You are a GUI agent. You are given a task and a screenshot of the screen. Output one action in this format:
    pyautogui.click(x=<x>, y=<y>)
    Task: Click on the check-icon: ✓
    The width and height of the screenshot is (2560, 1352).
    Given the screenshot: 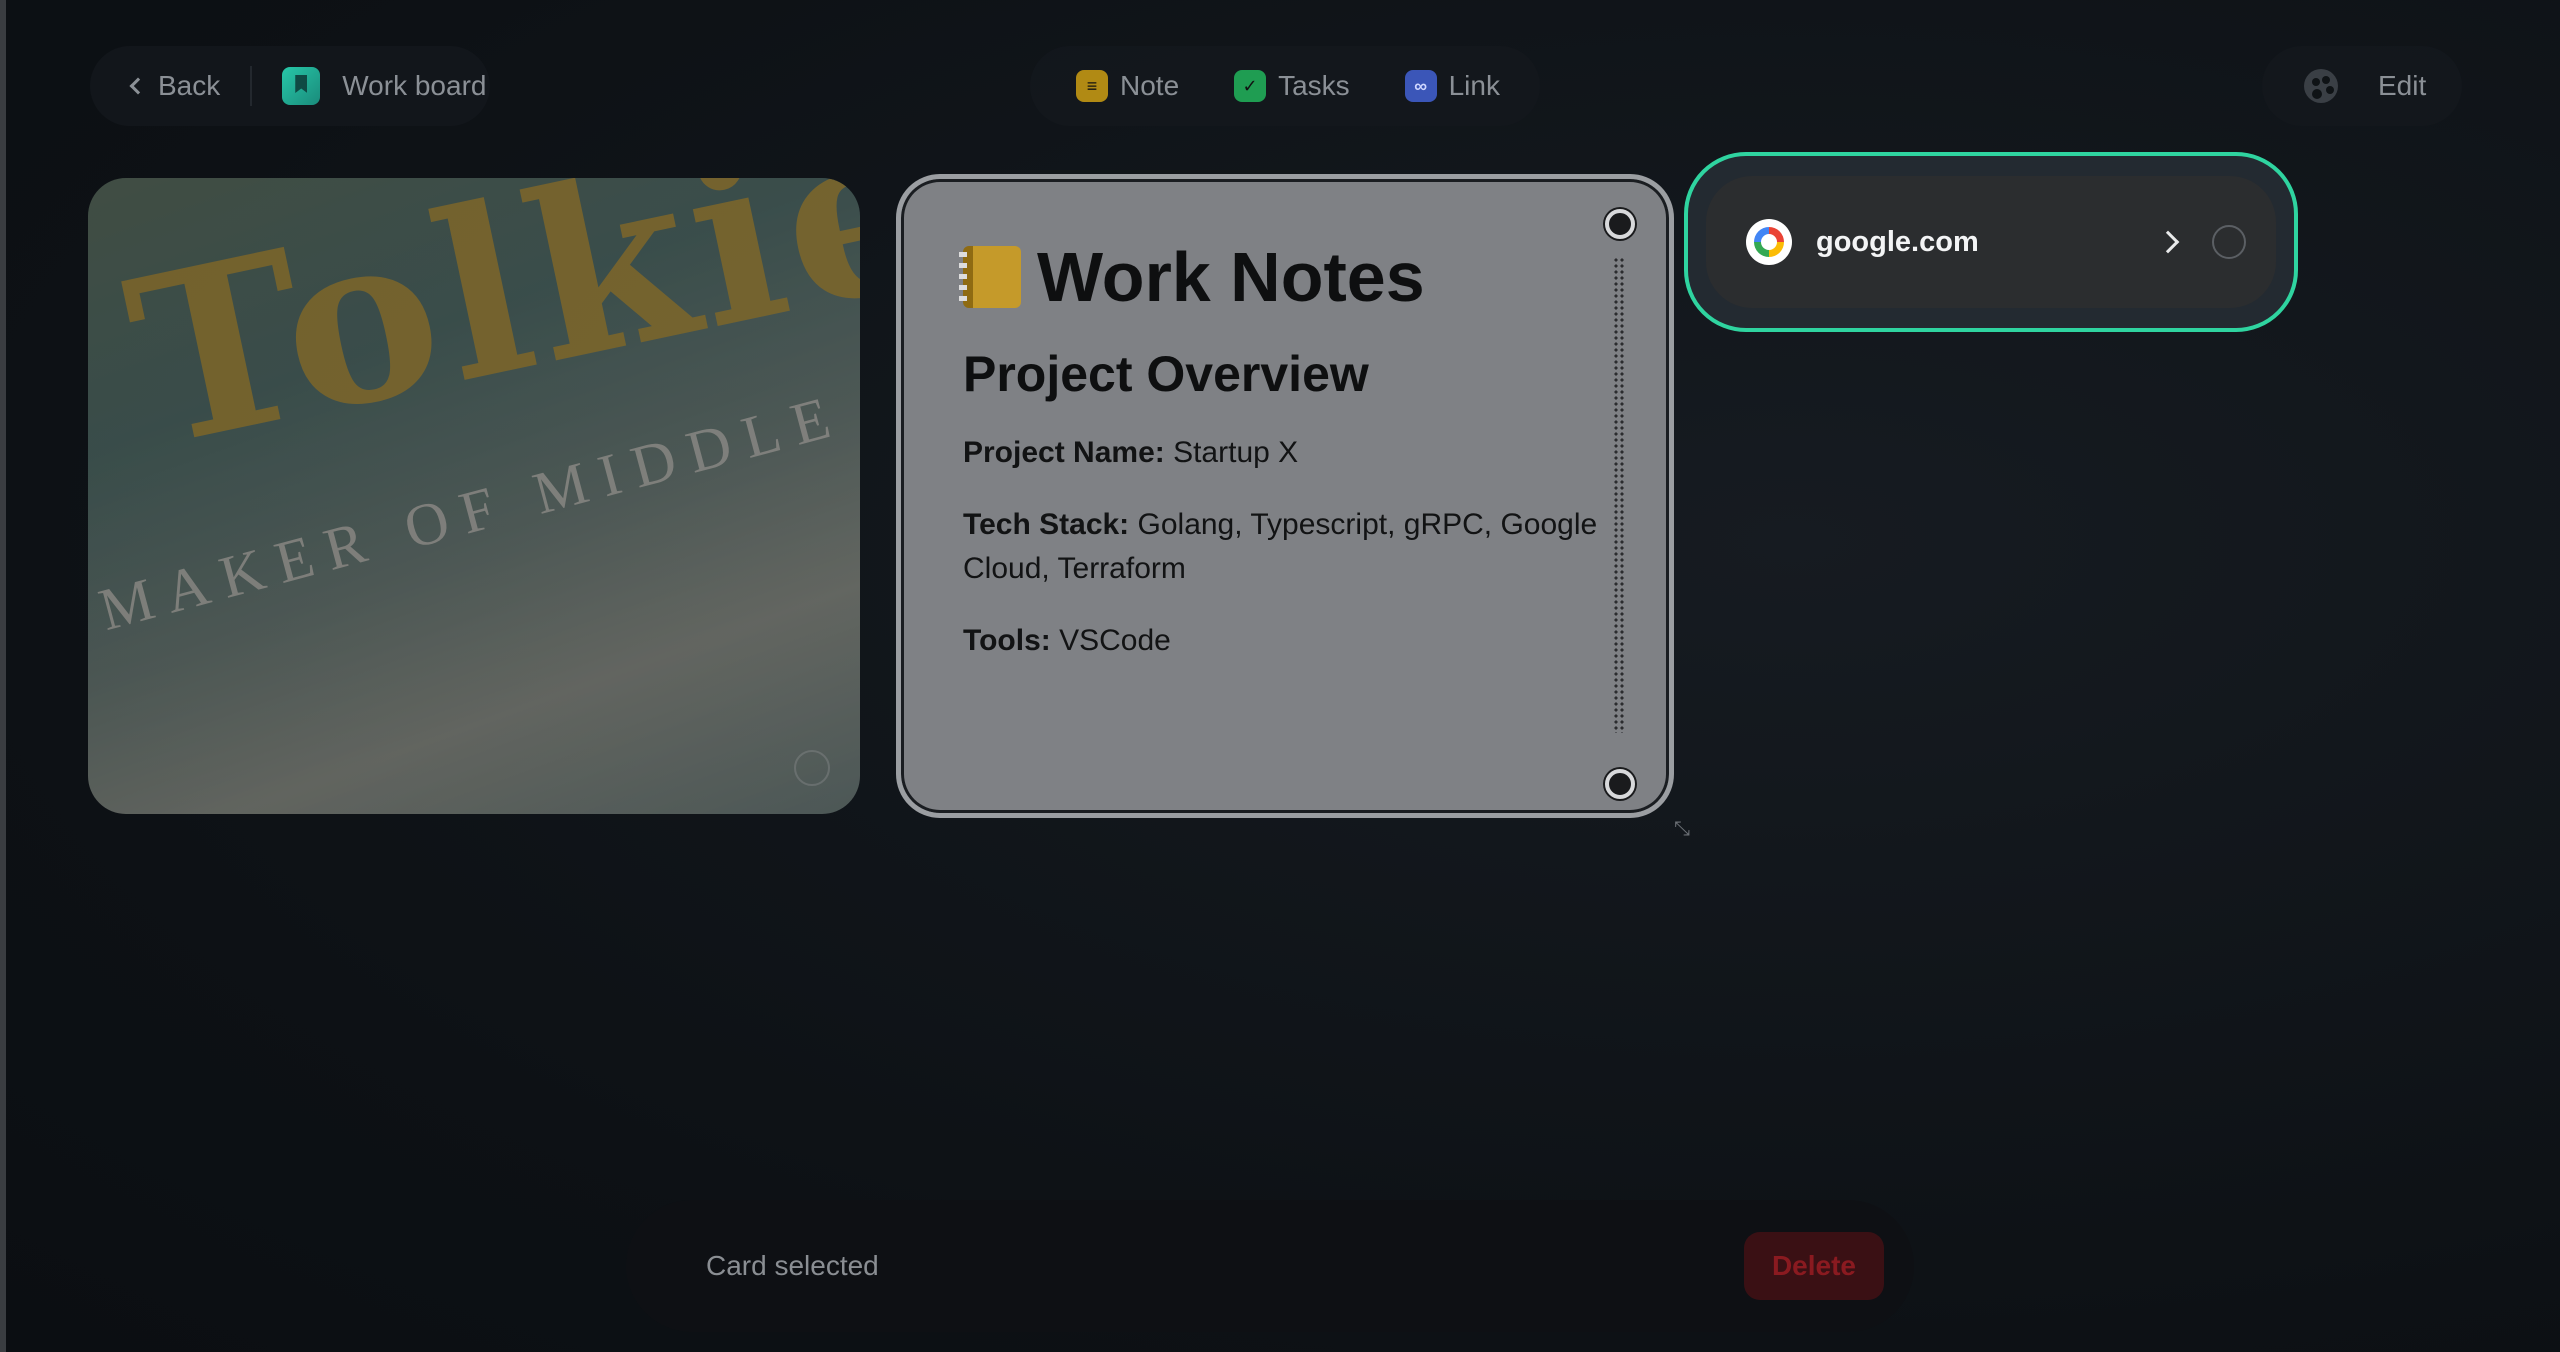 What is the action you would take?
    pyautogui.click(x=1250, y=86)
    